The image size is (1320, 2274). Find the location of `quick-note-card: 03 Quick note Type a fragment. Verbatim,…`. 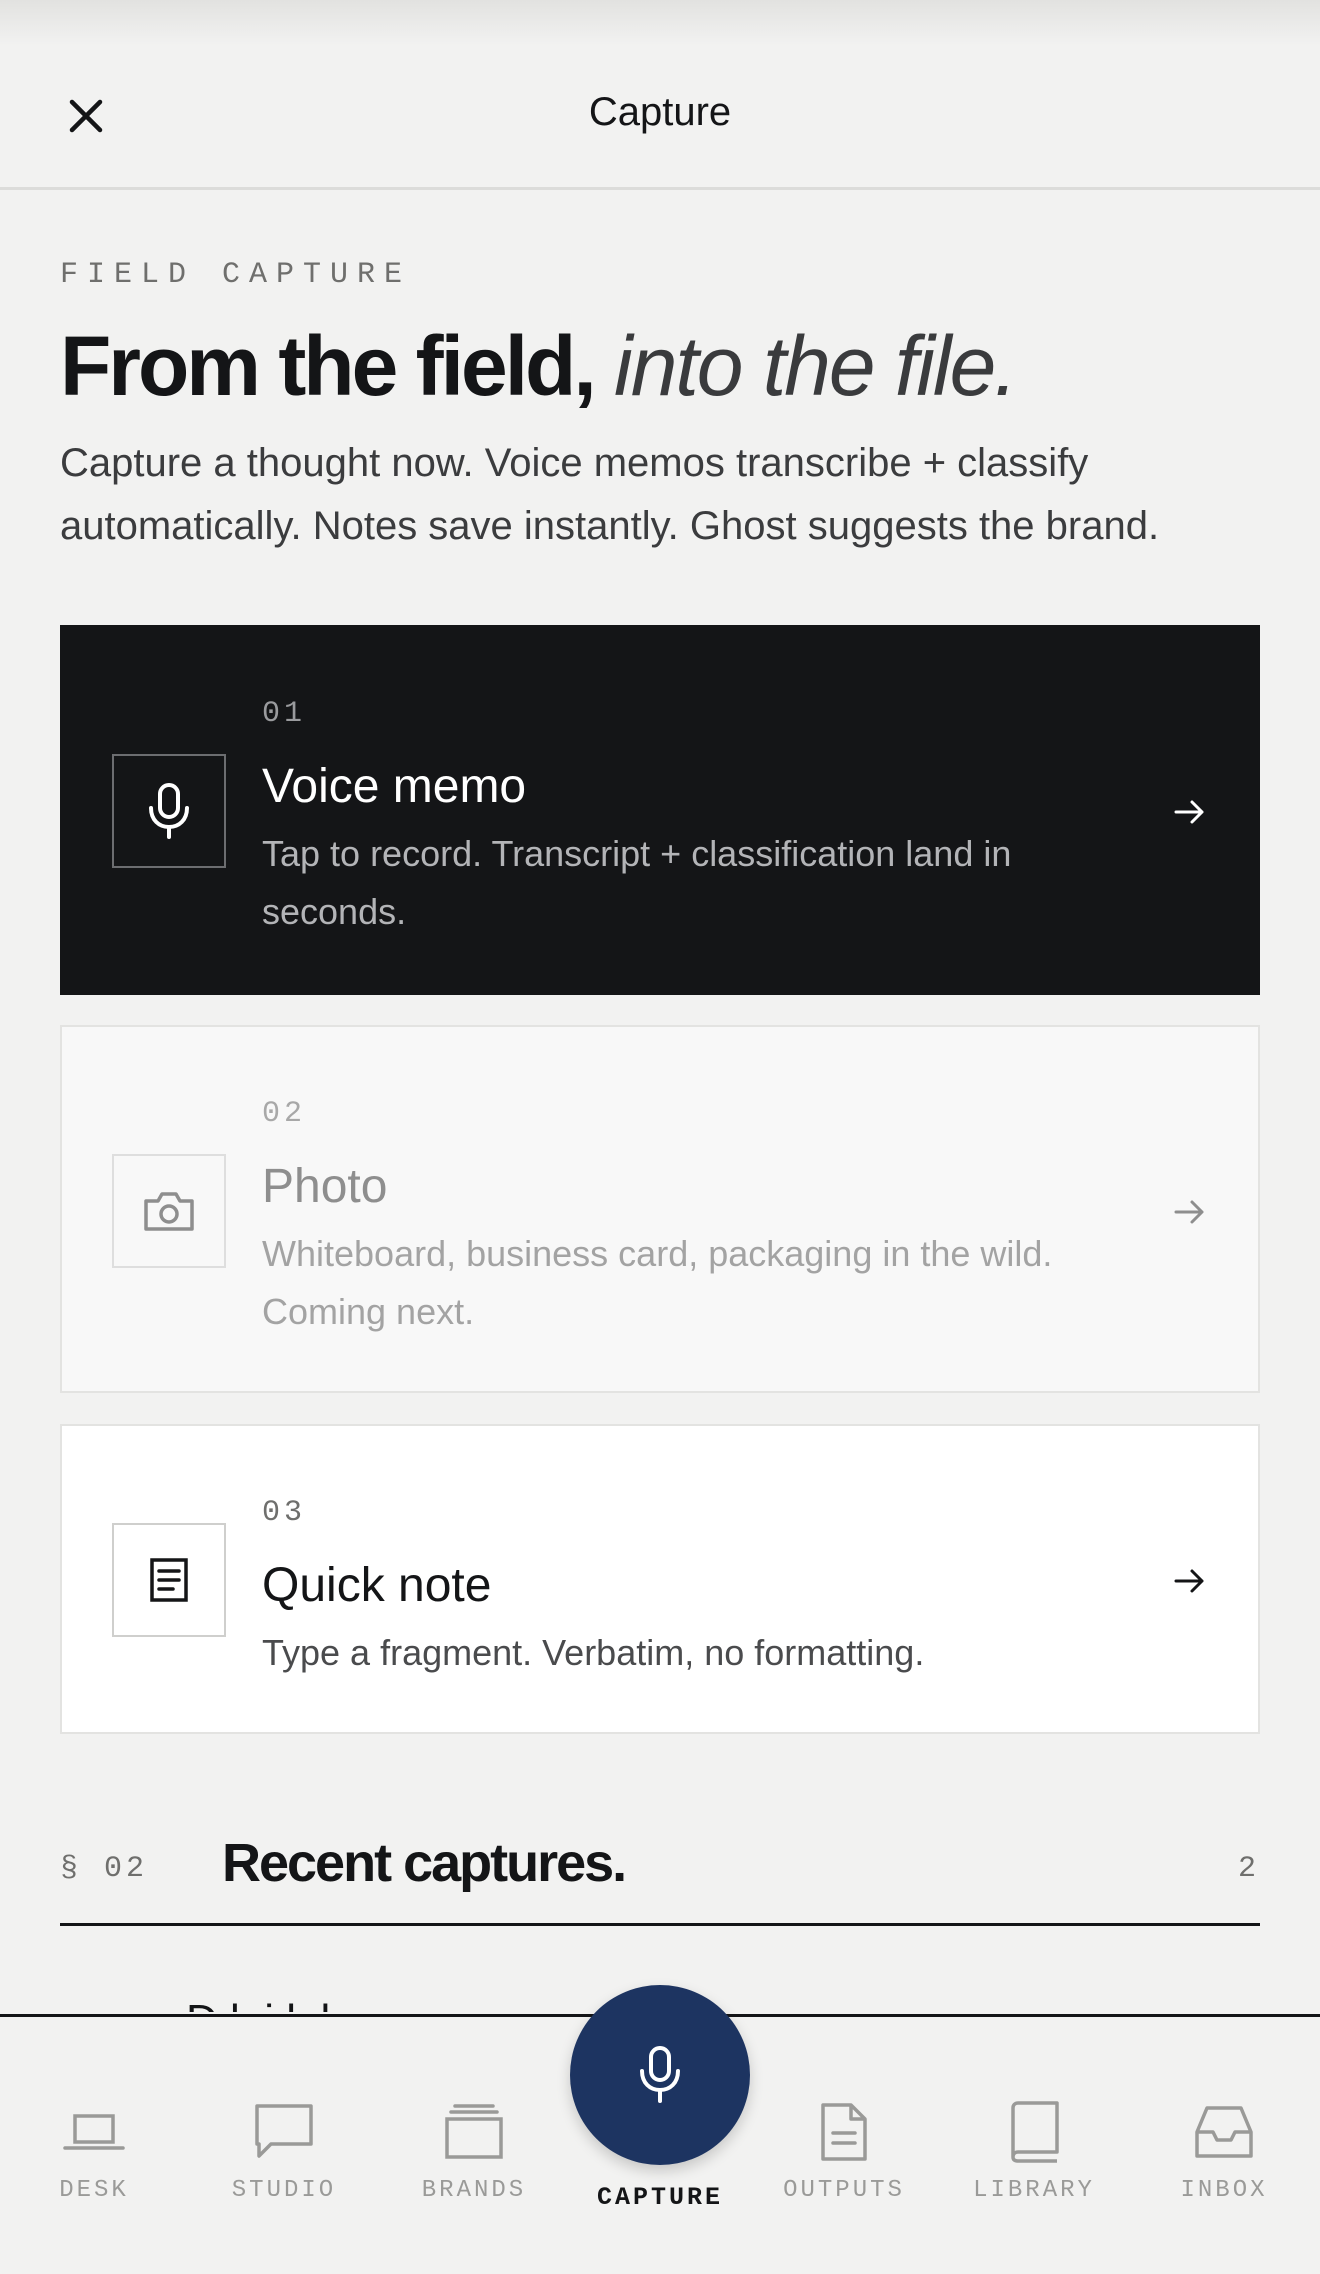

quick-note-card: 03 Quick note Type a fragment. Verbatim,… is located at coordinates (660, 1579).